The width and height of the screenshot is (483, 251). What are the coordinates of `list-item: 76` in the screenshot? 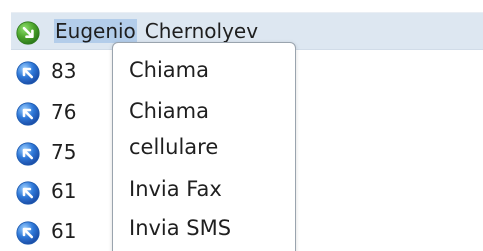 It's located at (66, 113).